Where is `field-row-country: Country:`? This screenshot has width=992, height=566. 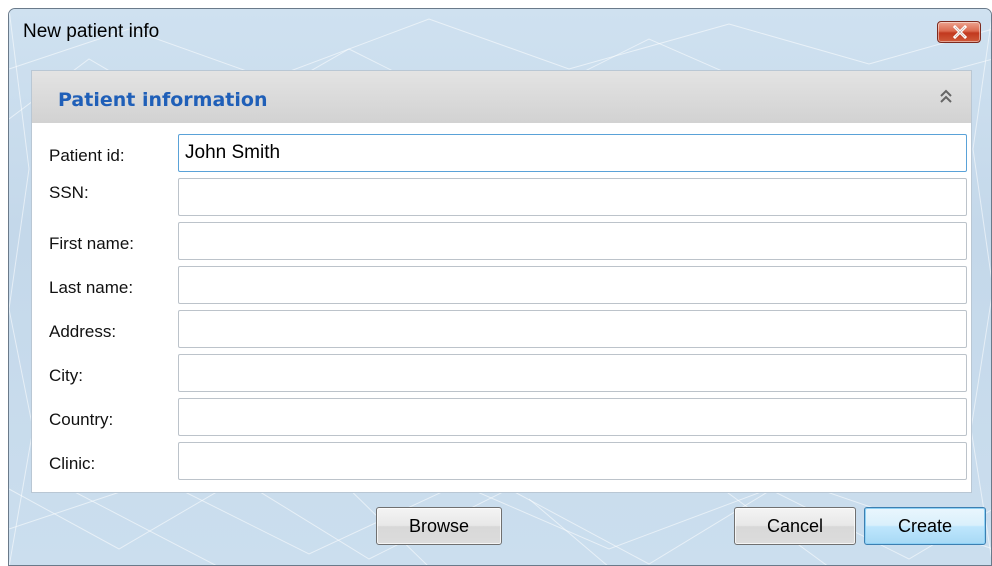
field-row-country: Country: is located at coordinates (502, 418).